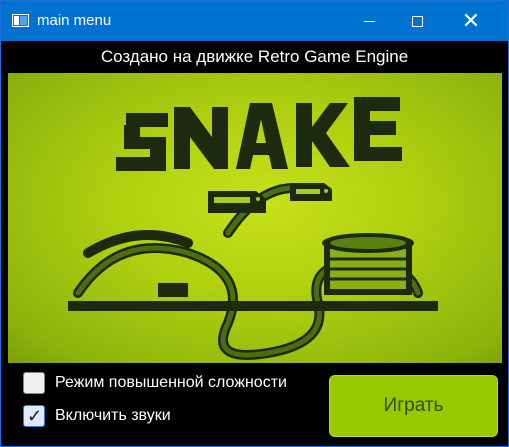  Describe the element at coordinates (113, 415) in the screenshot. I see `sound-label: Включить звуки` at that location.